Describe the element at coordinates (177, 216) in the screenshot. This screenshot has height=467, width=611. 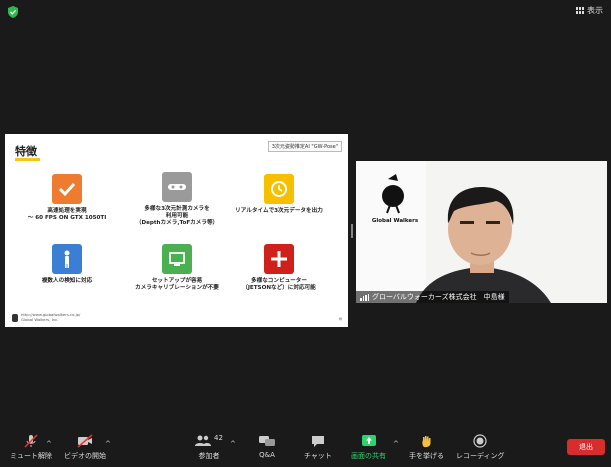
I see `feature-caption: 多様な3次元計測カメラを 利用可能 （Depthカメラ,ToFカメラ等）` at that location.